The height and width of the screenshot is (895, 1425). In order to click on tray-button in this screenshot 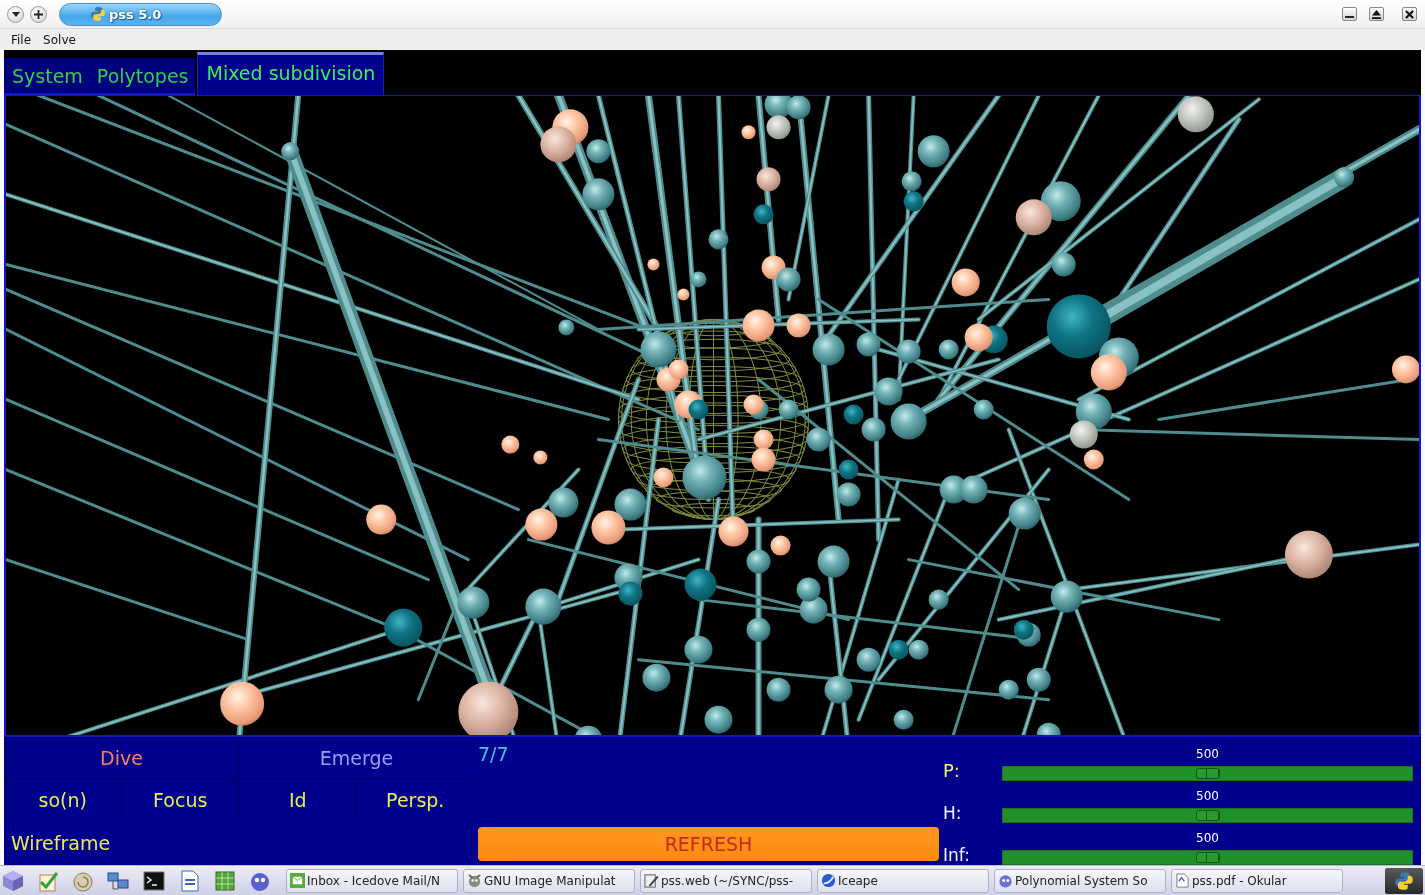, I will do `click(1404, 880)`.